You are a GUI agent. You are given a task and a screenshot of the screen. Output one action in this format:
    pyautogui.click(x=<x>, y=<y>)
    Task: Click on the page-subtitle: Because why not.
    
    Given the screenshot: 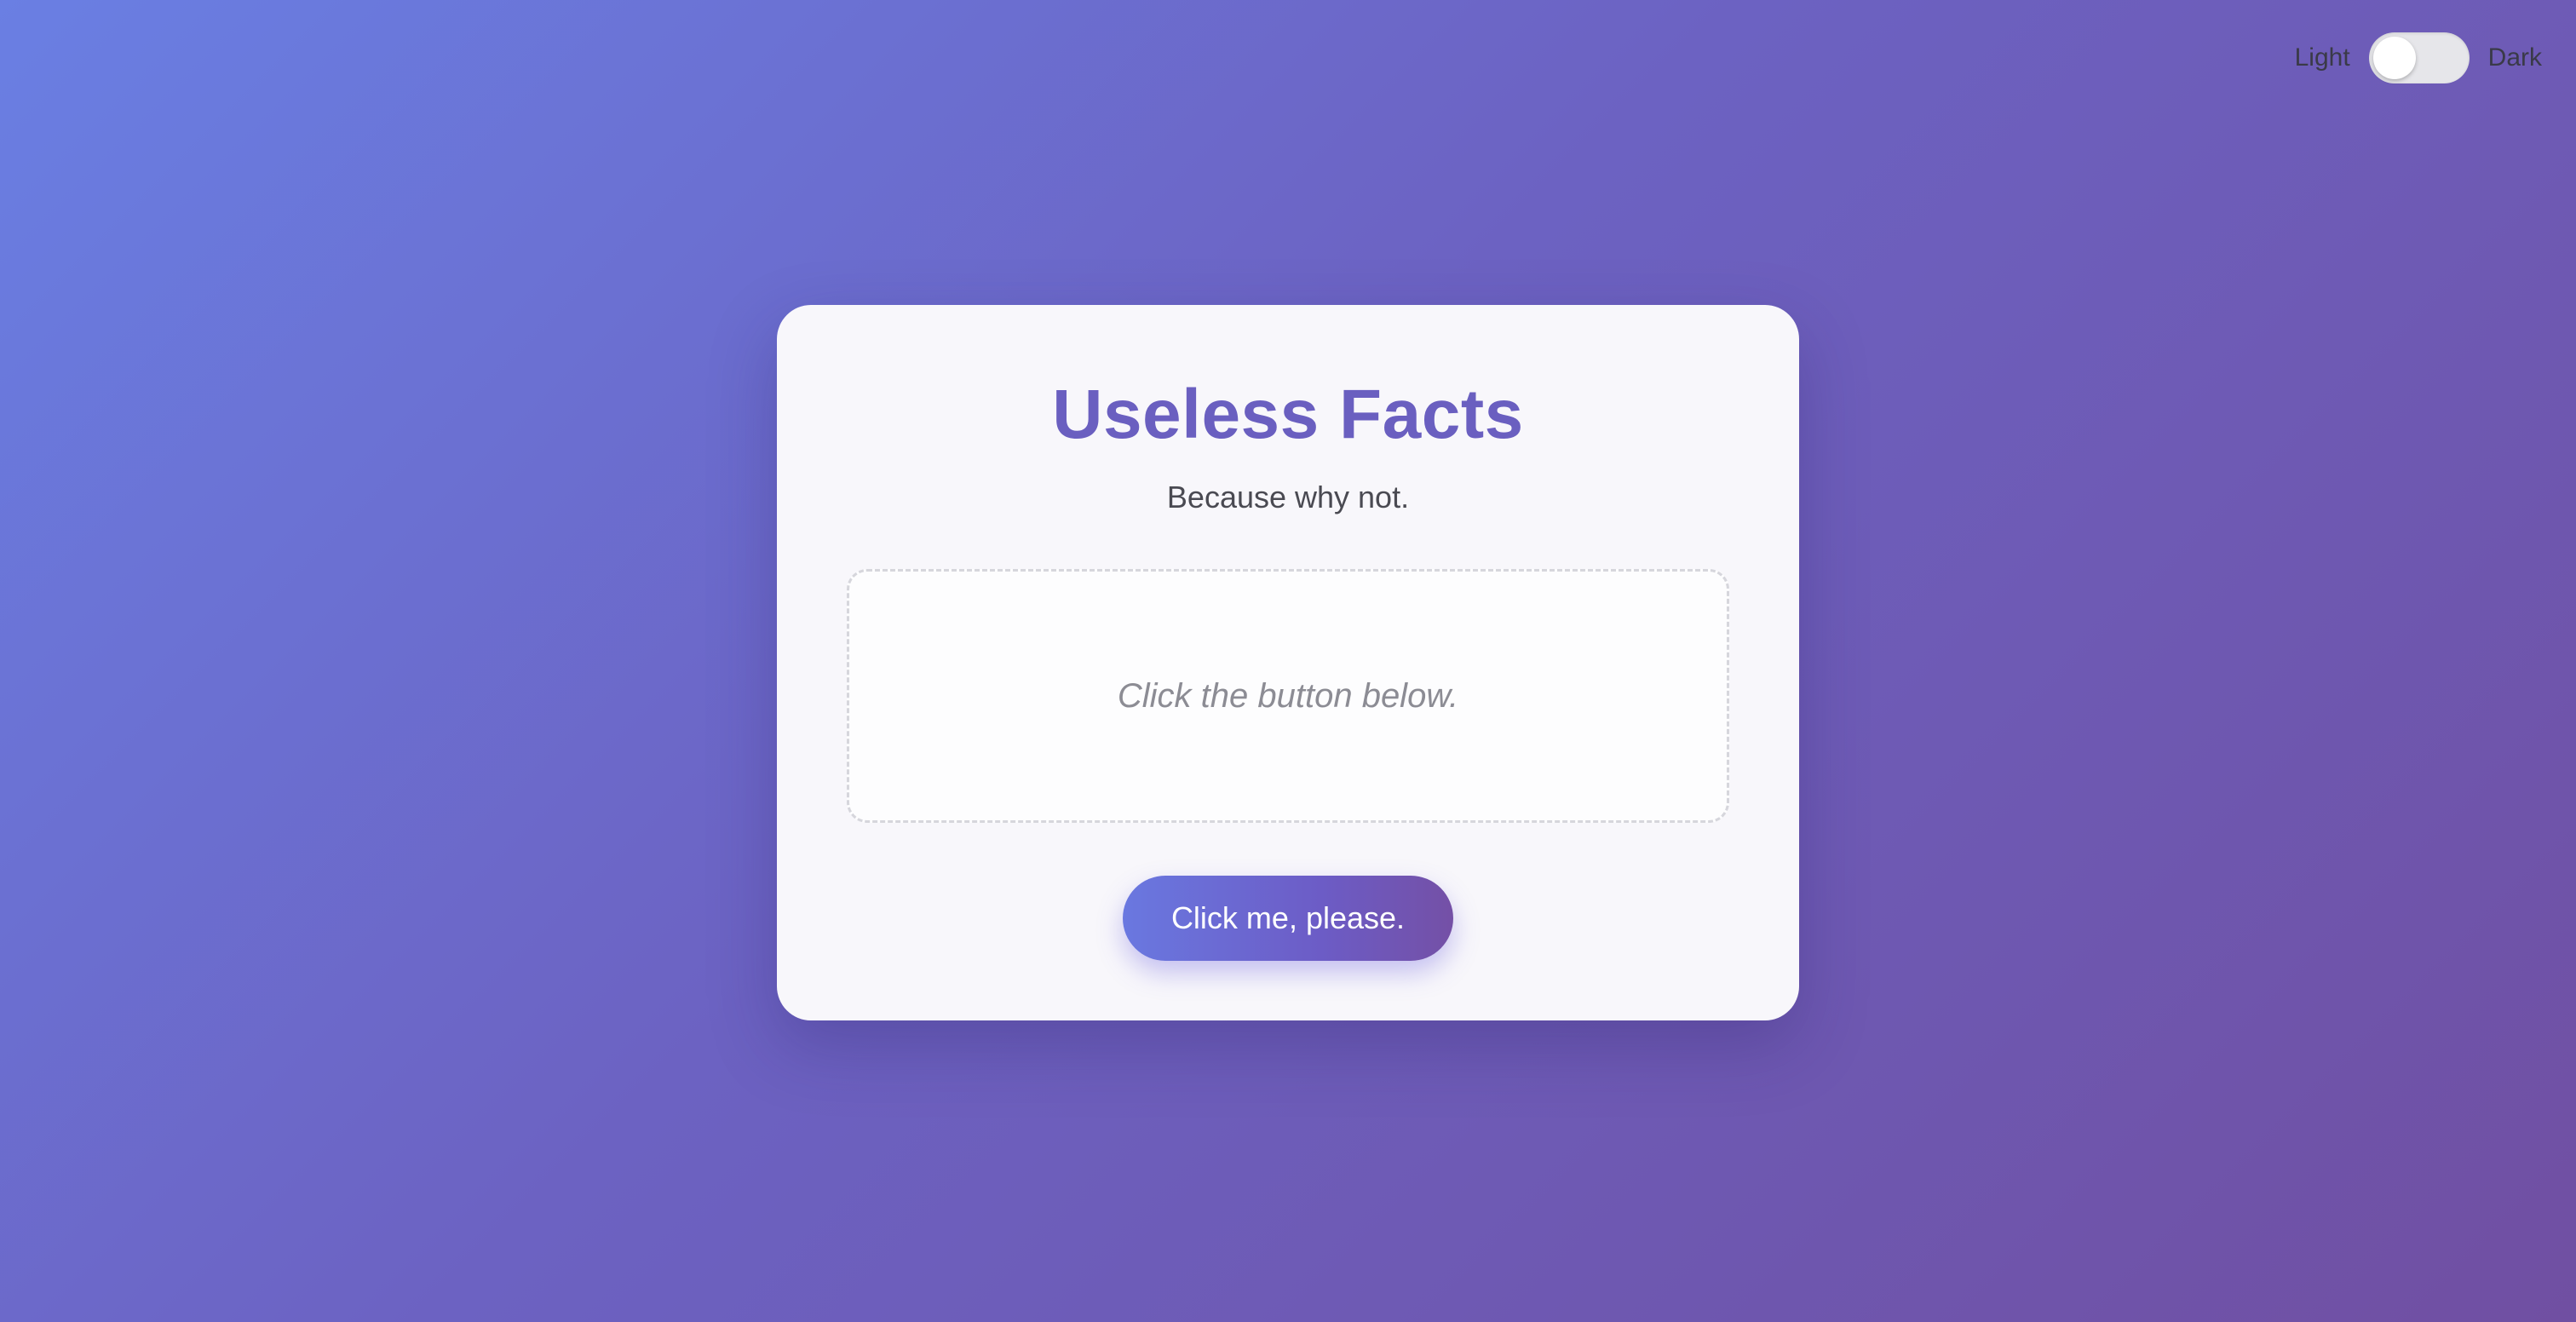 What is the action you would take?
    pyautogui.click(x=1288, y=497)
    